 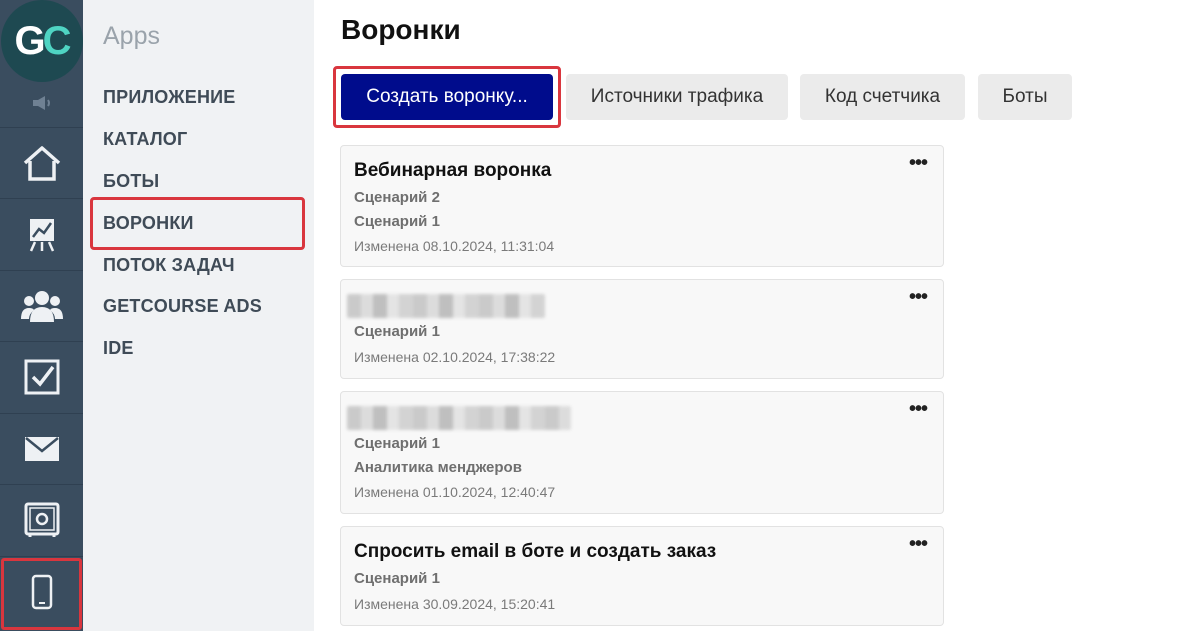 What do you see at coordinates (169, 265) in the screenshot?
I see `apps-item-task-flow: ПОТОК ЗАДАЧ` at bounding box center [169, 265].